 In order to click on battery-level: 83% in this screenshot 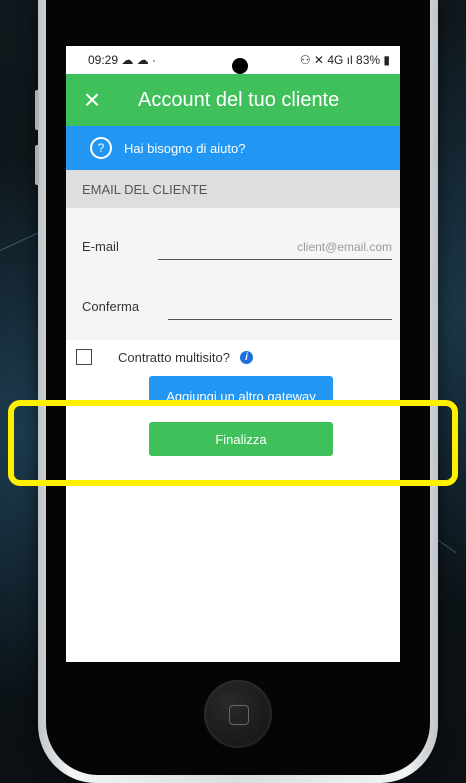, I will do `click(368, 60)`.